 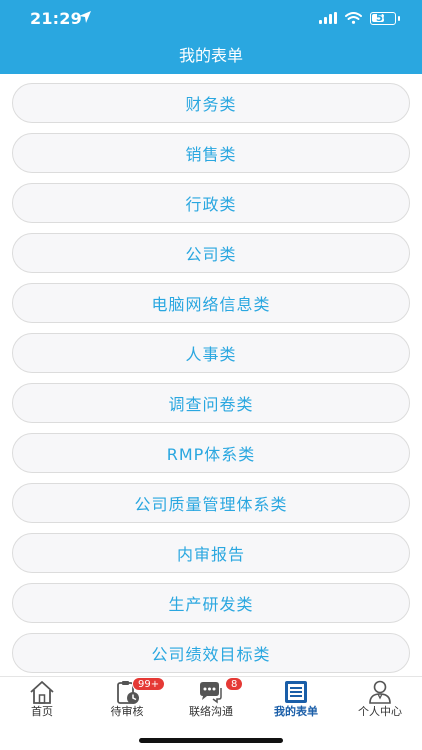 I want to click on menu-item-finance: 财务类, so click(x=211, y=103).